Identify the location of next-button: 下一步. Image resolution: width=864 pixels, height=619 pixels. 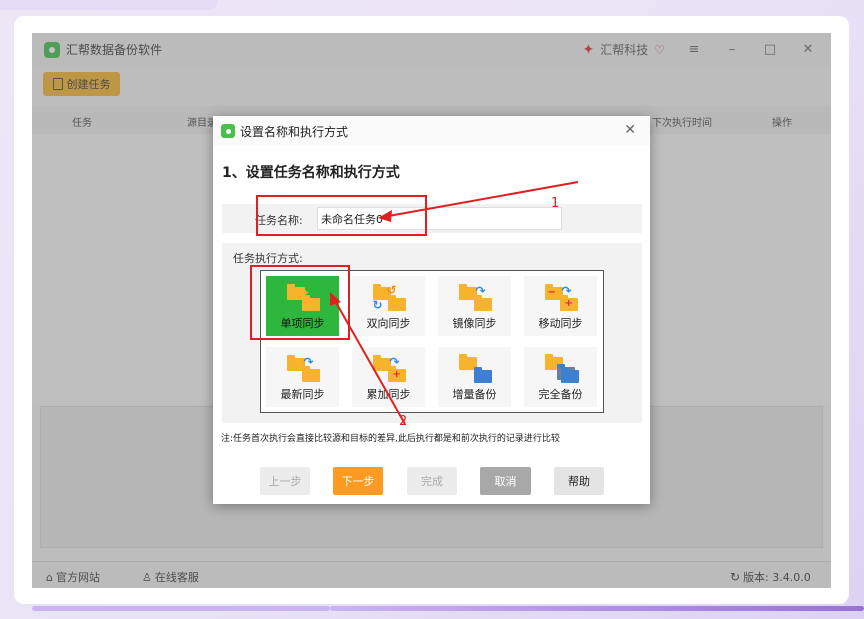
(358, 481).